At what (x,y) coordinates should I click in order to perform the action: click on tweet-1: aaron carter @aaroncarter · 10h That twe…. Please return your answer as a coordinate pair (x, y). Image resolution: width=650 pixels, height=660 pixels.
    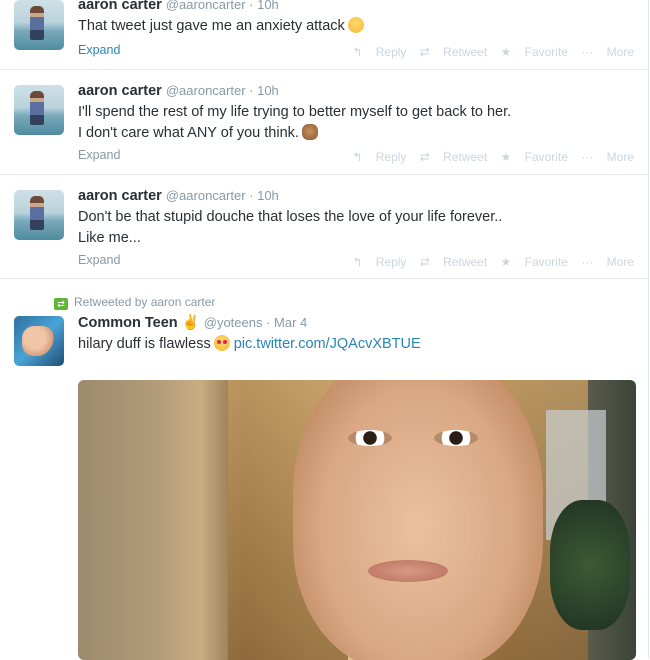
    Looking at the image, I should click on (324, 35).